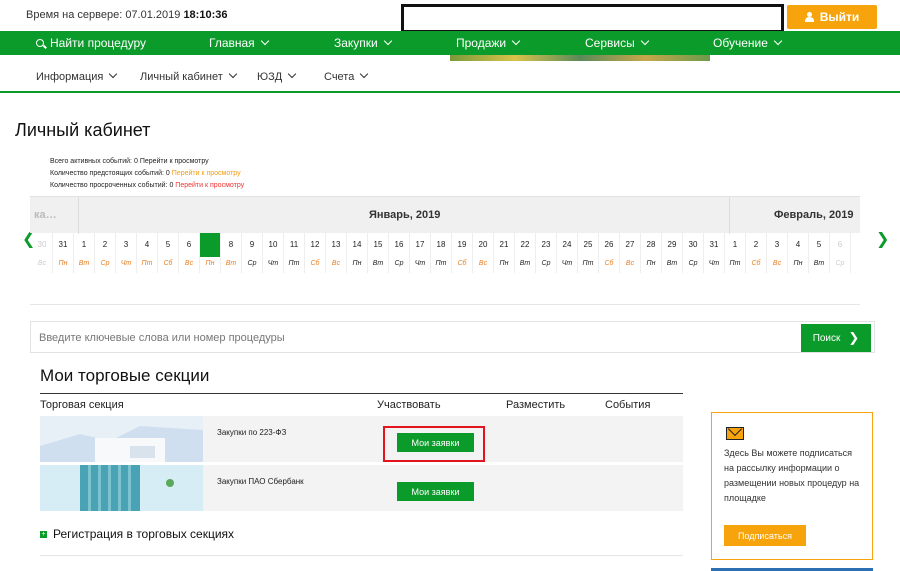 This screenshot has width=900, height=571. What do you see at coordinates (63, 253) in the screenshot?
I see `calendar-day: 31 Пн` at bounding box center [63, 253].